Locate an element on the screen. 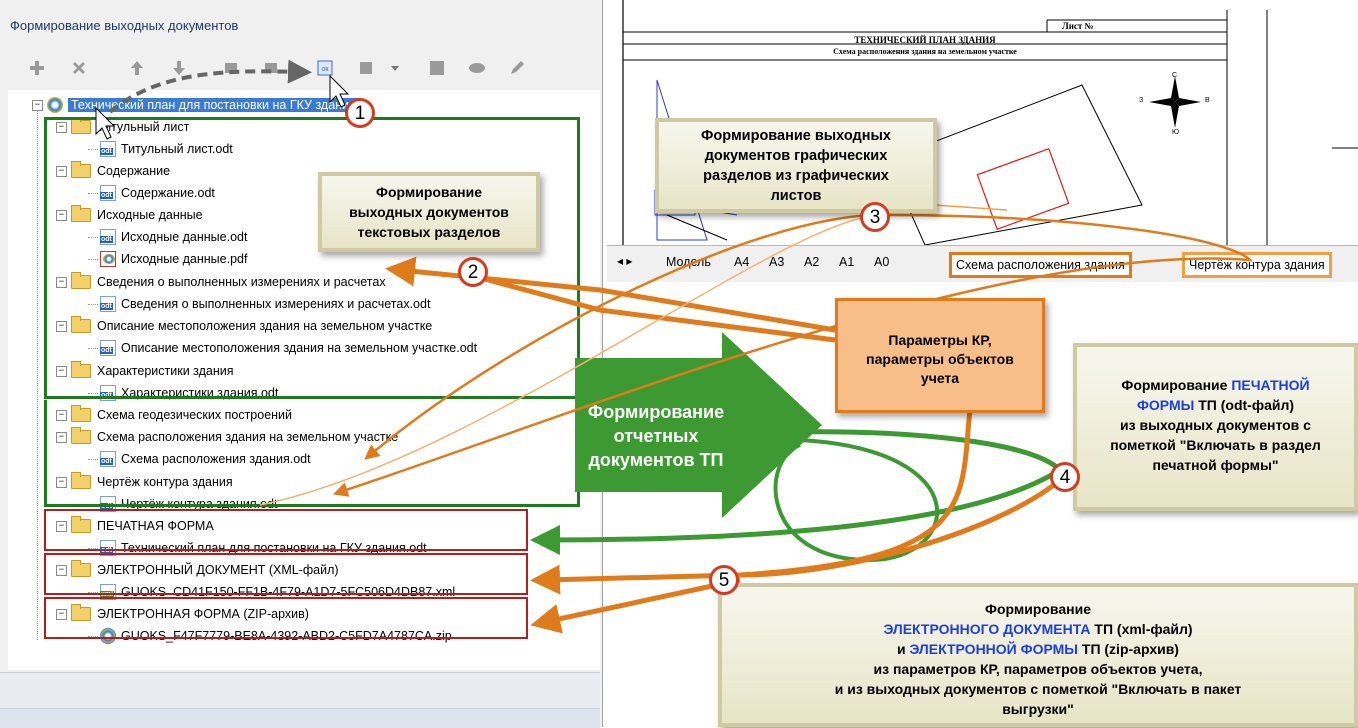  tab-scroll-left: ◂ ▸ is located at coordinates (624, 261).